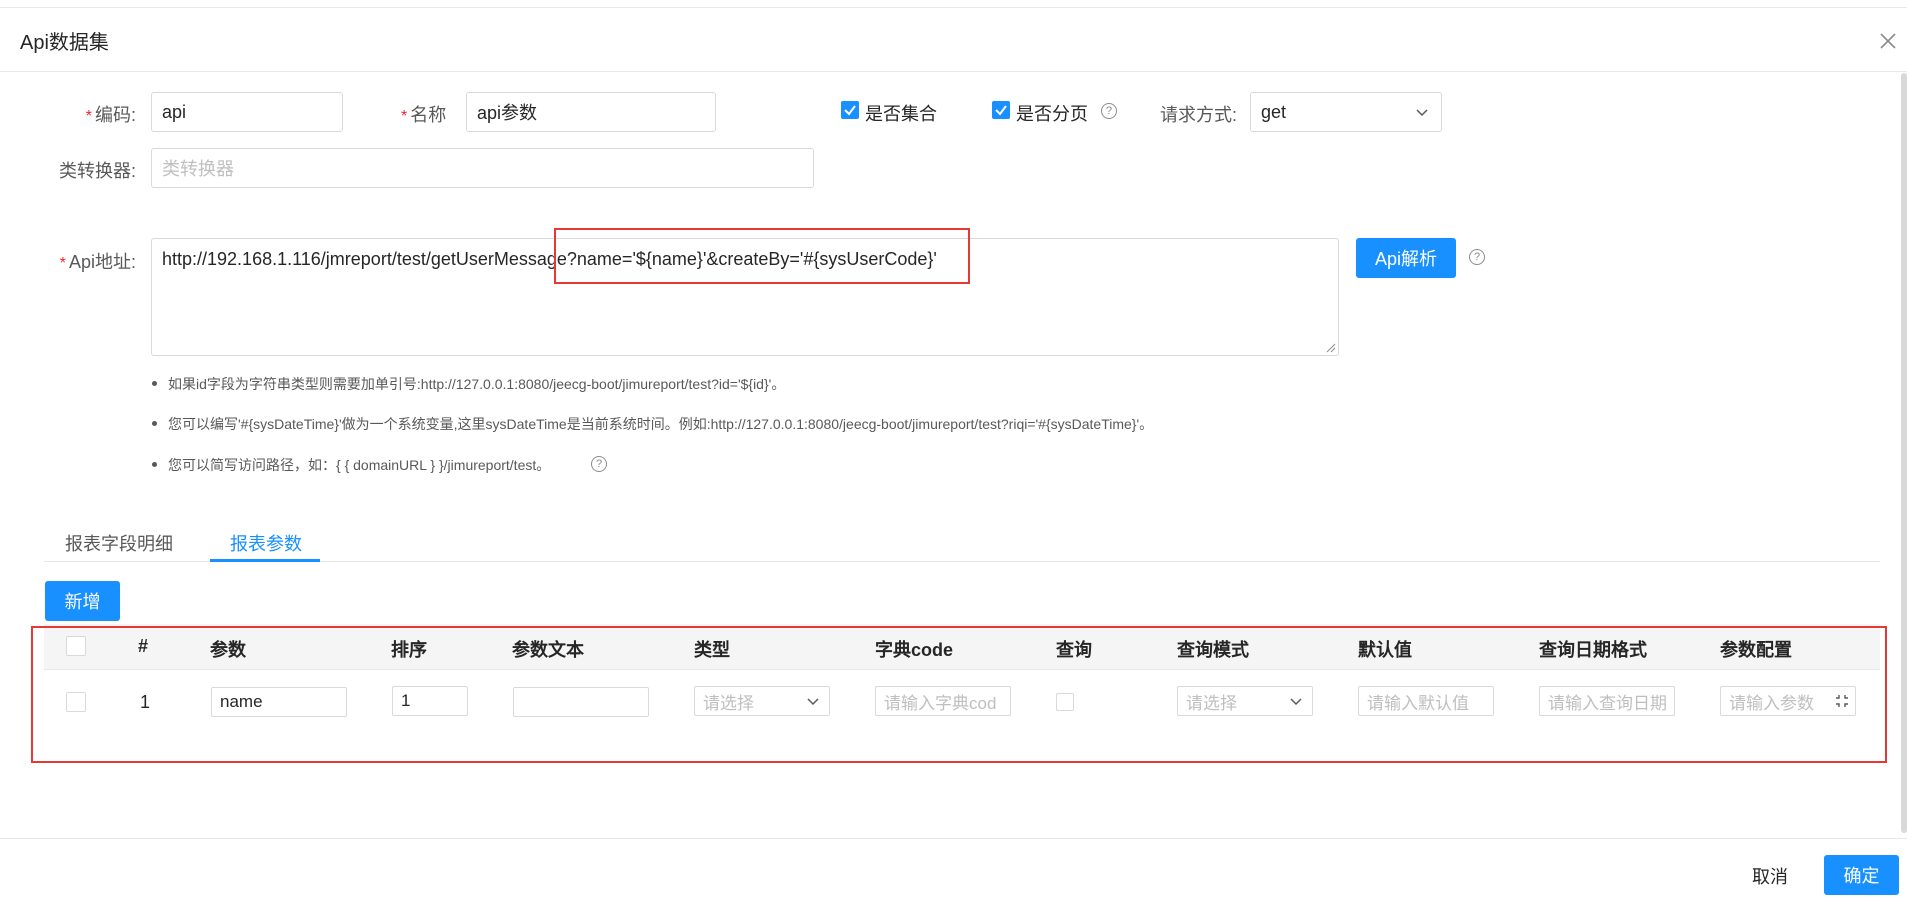 The width and height of the screenshot is (1907, 899). I want to click on url-params-highlight, so click(762, 256).